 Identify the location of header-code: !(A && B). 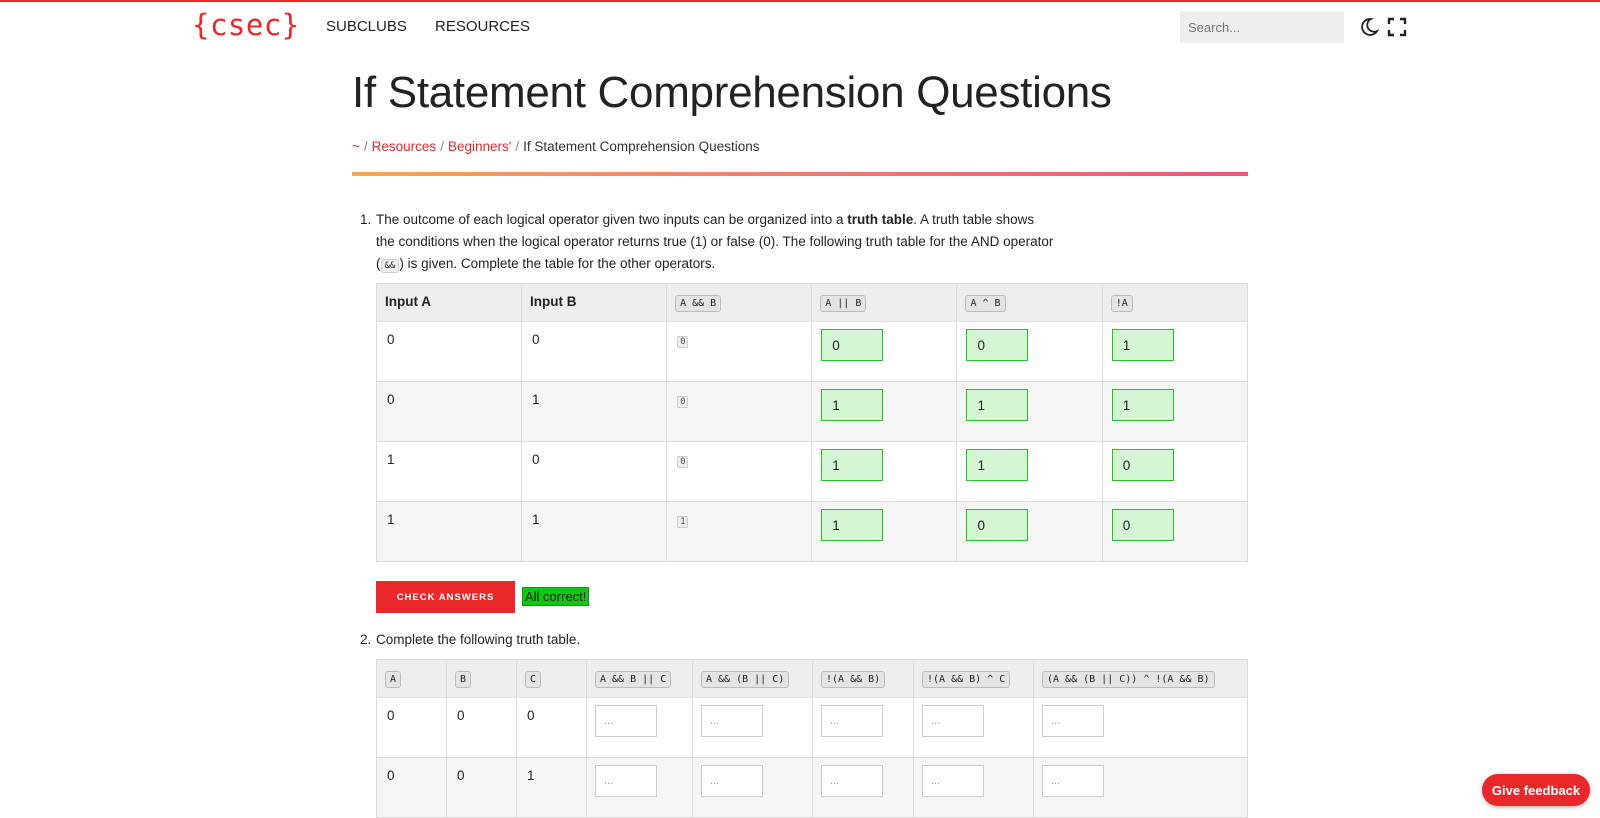
(853, 679).